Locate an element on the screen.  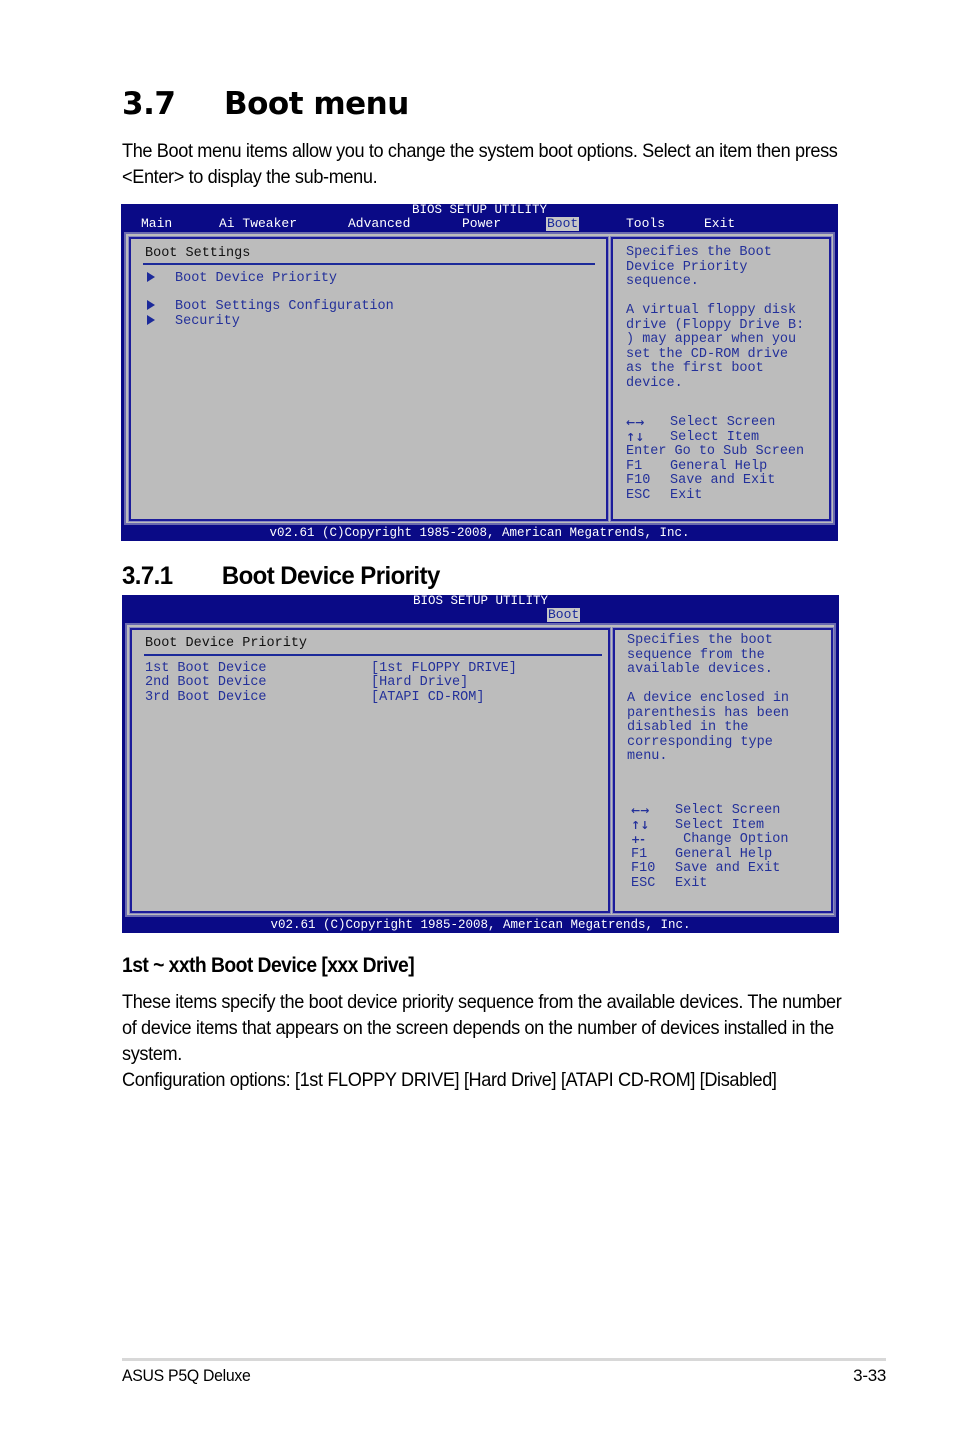
help-line: sequence from the is located at coordinates (696, 655).